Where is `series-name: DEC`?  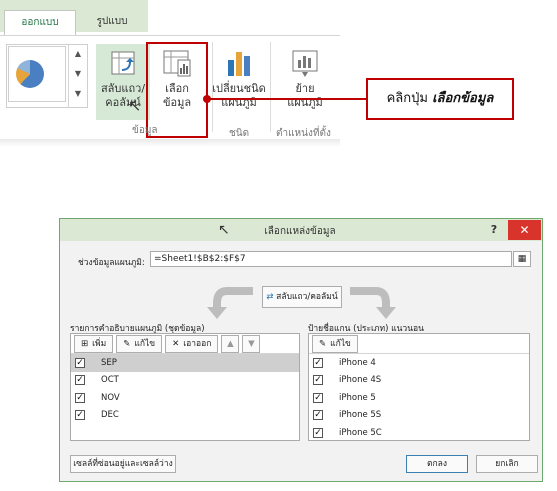
series-name: DEC is located at coordinates (110, 415).